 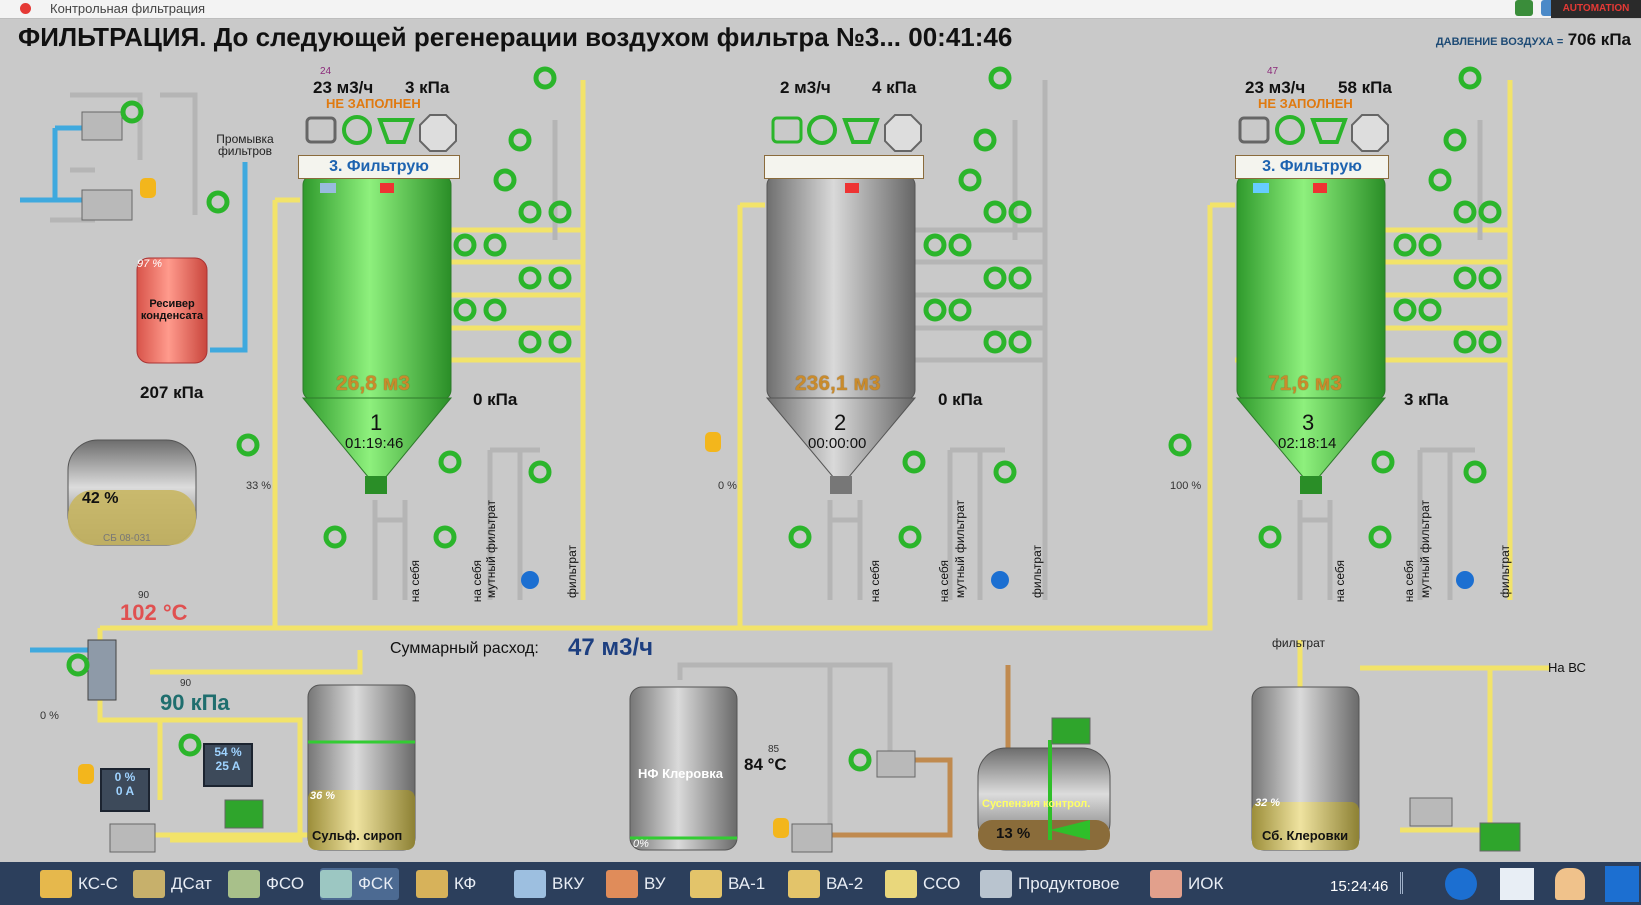 What do you see at coordinates (774, 749) in the screenshot?
I see `nf-temp-small: 85` at bounding box center [774, 749].